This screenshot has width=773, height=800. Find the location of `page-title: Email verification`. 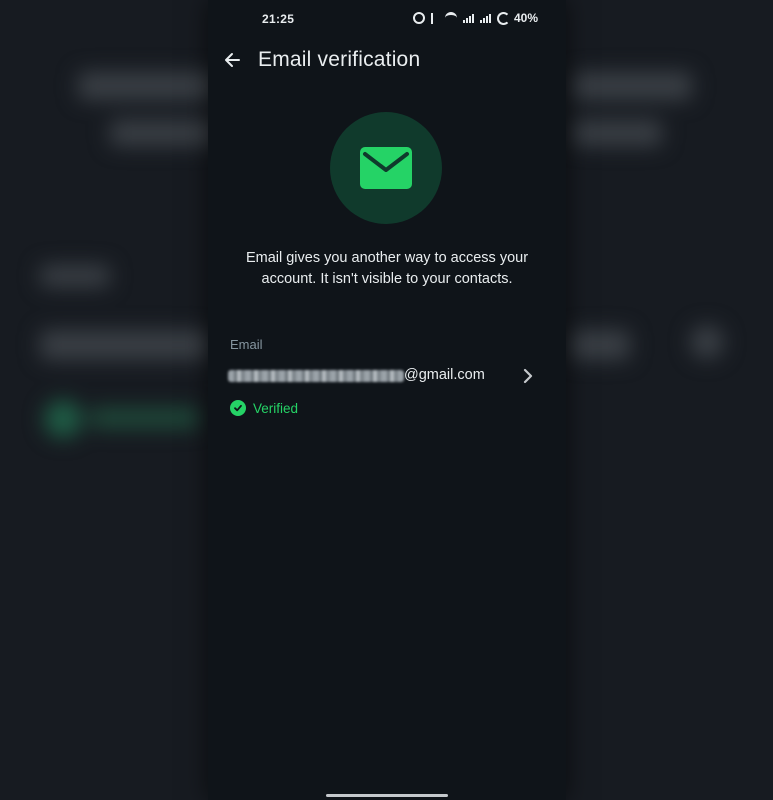

page-title: Email verification is located at coordinates (339, 59).